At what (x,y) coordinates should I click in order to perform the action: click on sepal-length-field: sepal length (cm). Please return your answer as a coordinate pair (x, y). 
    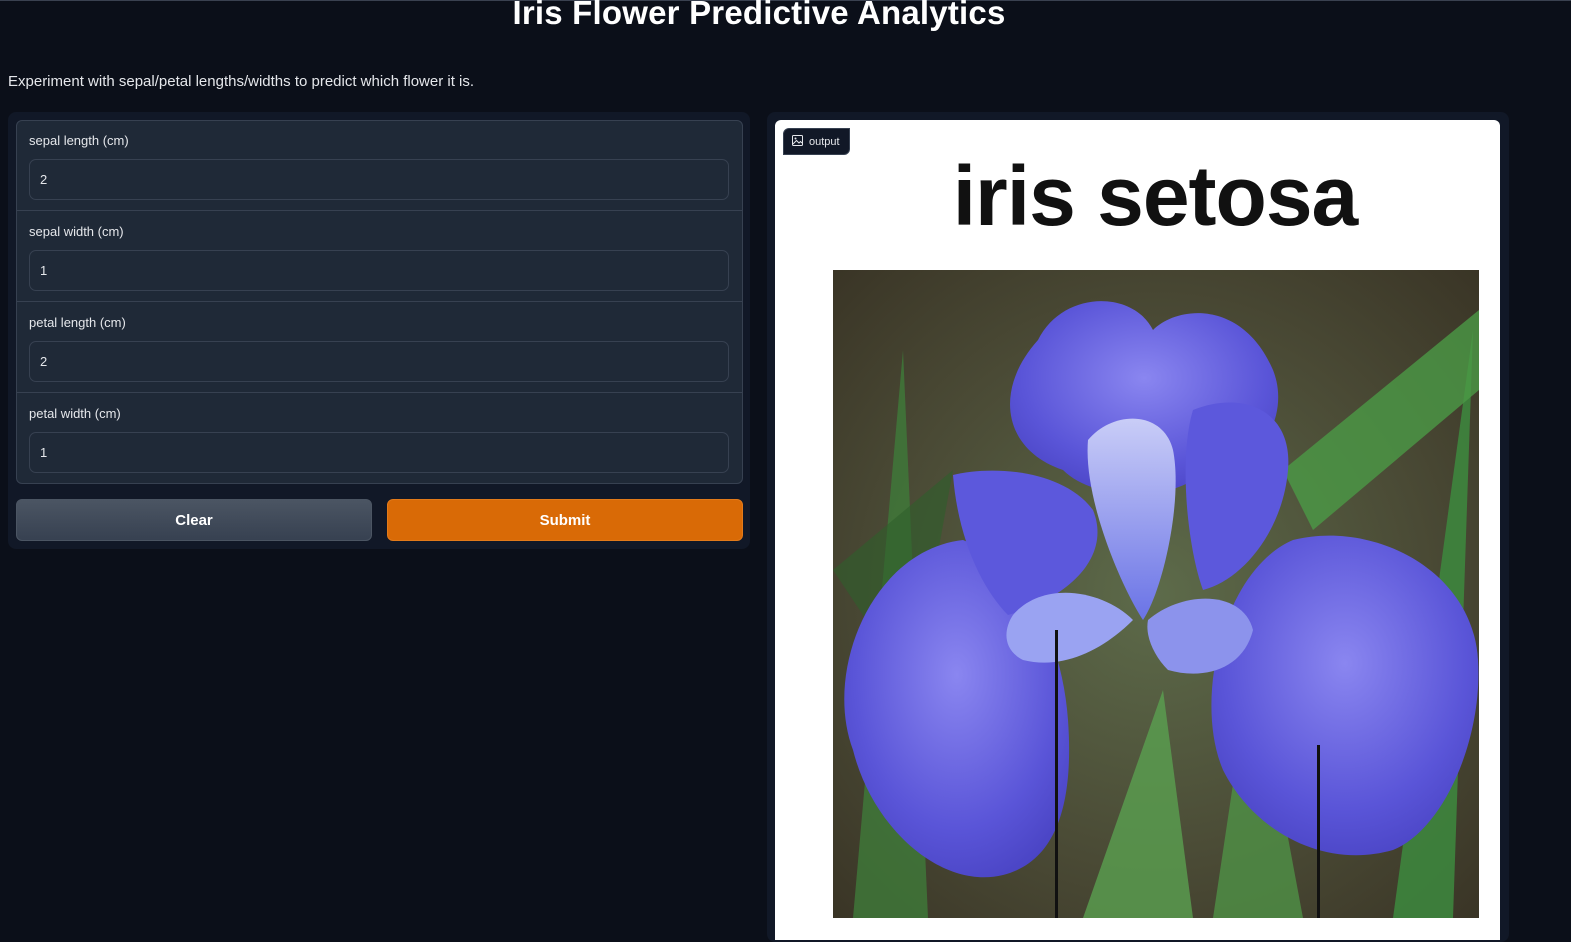
    Looking at the image, I should click on (379, 166).